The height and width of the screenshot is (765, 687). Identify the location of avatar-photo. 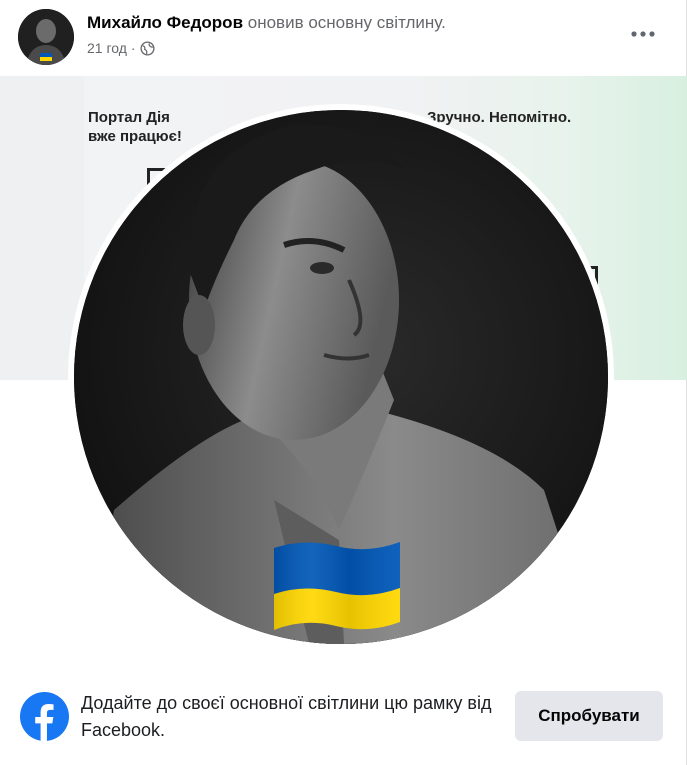
(46, 37).